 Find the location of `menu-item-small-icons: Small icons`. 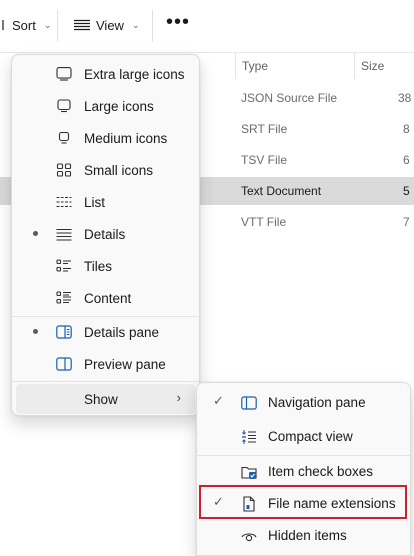

menu-item-small-icons: Small icons is located at coordinates (105, 170).